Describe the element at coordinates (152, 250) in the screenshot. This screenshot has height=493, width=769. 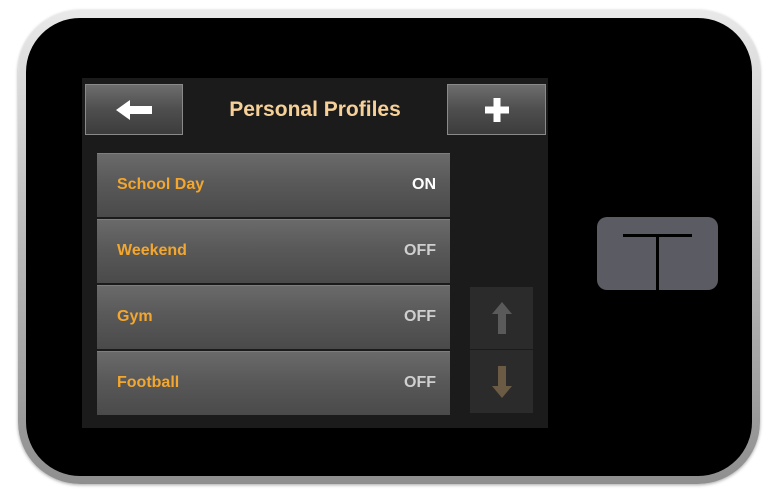
I see `profile-name: Weekend` at that location.